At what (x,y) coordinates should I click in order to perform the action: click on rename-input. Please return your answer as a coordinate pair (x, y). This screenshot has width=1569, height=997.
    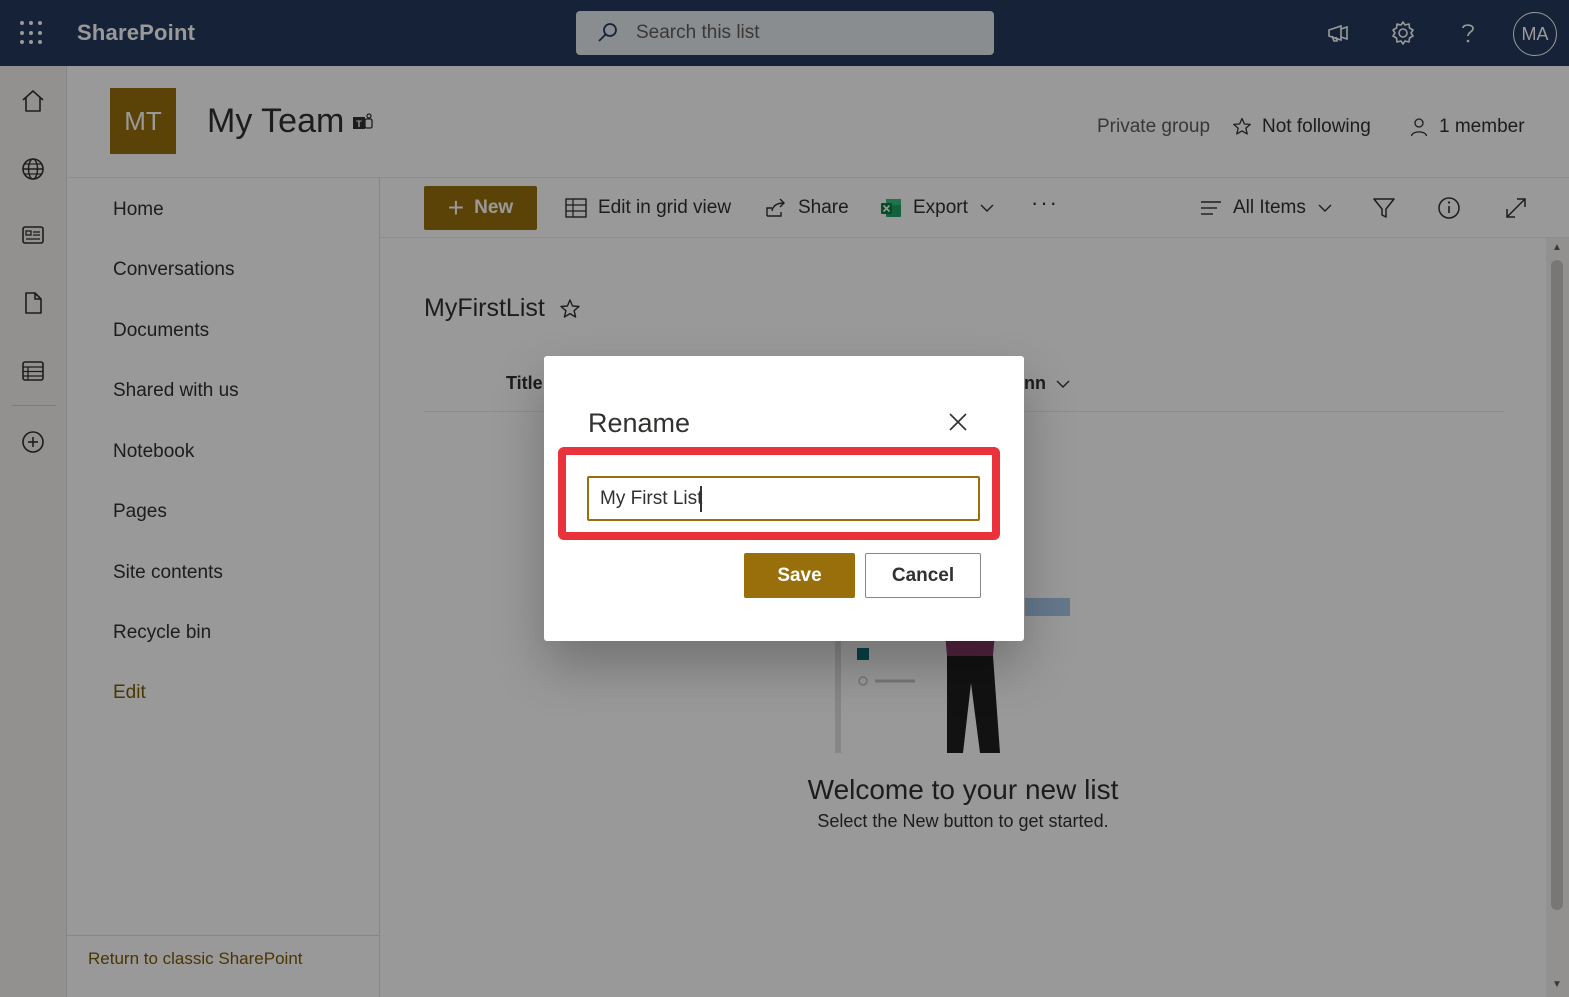
    Looking at the image, I should click on (783, 498).